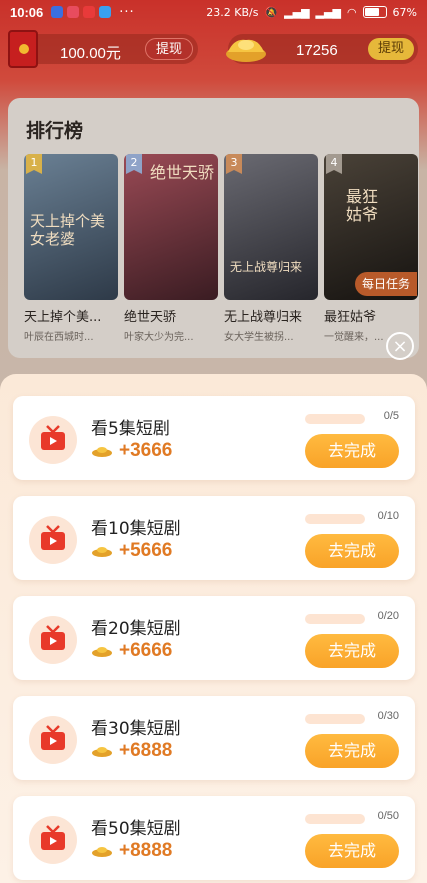 The width and height of the screenshot is (427, 883). What do you see at coordinates (214, 438) in the screenshot?
I see `task-card: 看5集短剧 +3666 0/5 去完成` at bounding box center [214, 438].